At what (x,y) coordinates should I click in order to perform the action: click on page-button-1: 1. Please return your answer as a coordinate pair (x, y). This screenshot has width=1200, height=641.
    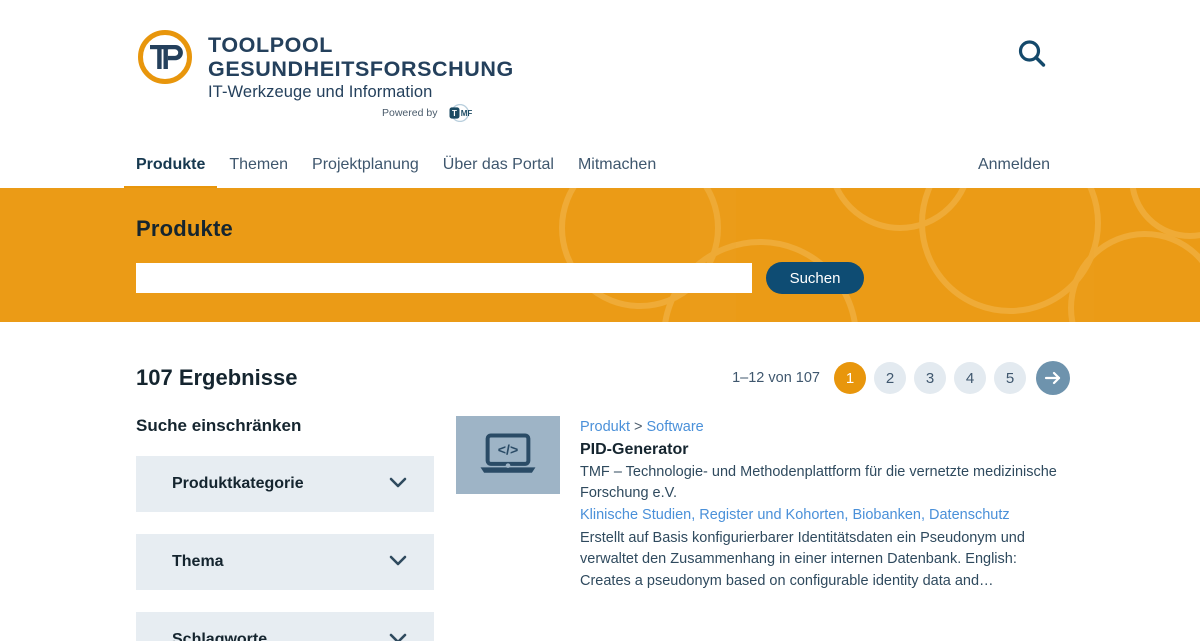
    Looking at the image, I should click on (850, 378).